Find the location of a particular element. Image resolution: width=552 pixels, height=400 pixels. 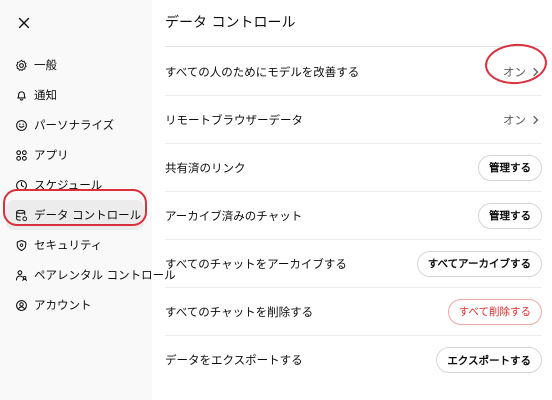

settings-row-archived-chats: アーカイブ済みのチャット 管理する is located at coordinates (353, 216).